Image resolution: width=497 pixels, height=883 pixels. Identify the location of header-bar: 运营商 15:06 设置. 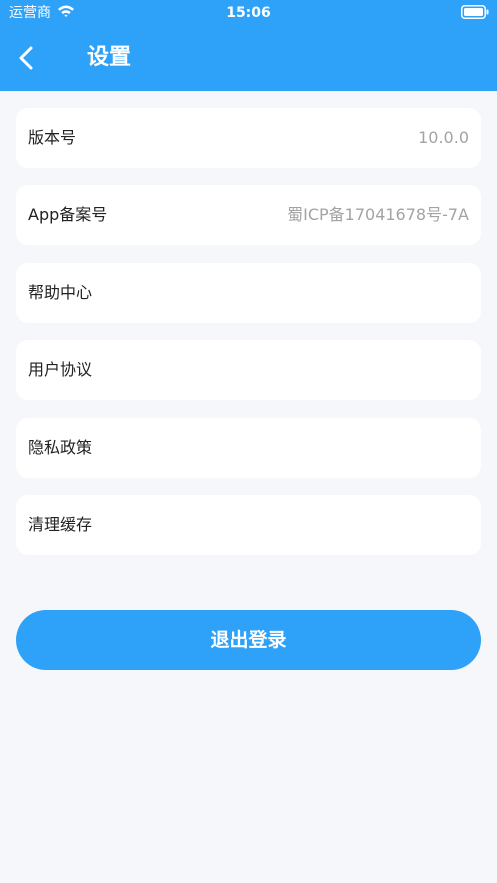
(248, 45).